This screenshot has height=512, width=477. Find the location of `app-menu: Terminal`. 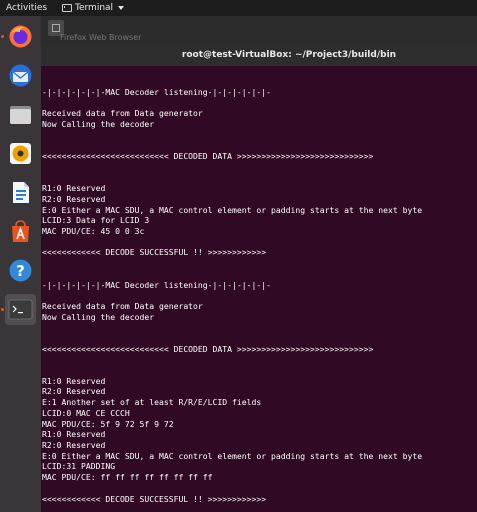

app-menu: Terminal is located at coordinates (93, 8).